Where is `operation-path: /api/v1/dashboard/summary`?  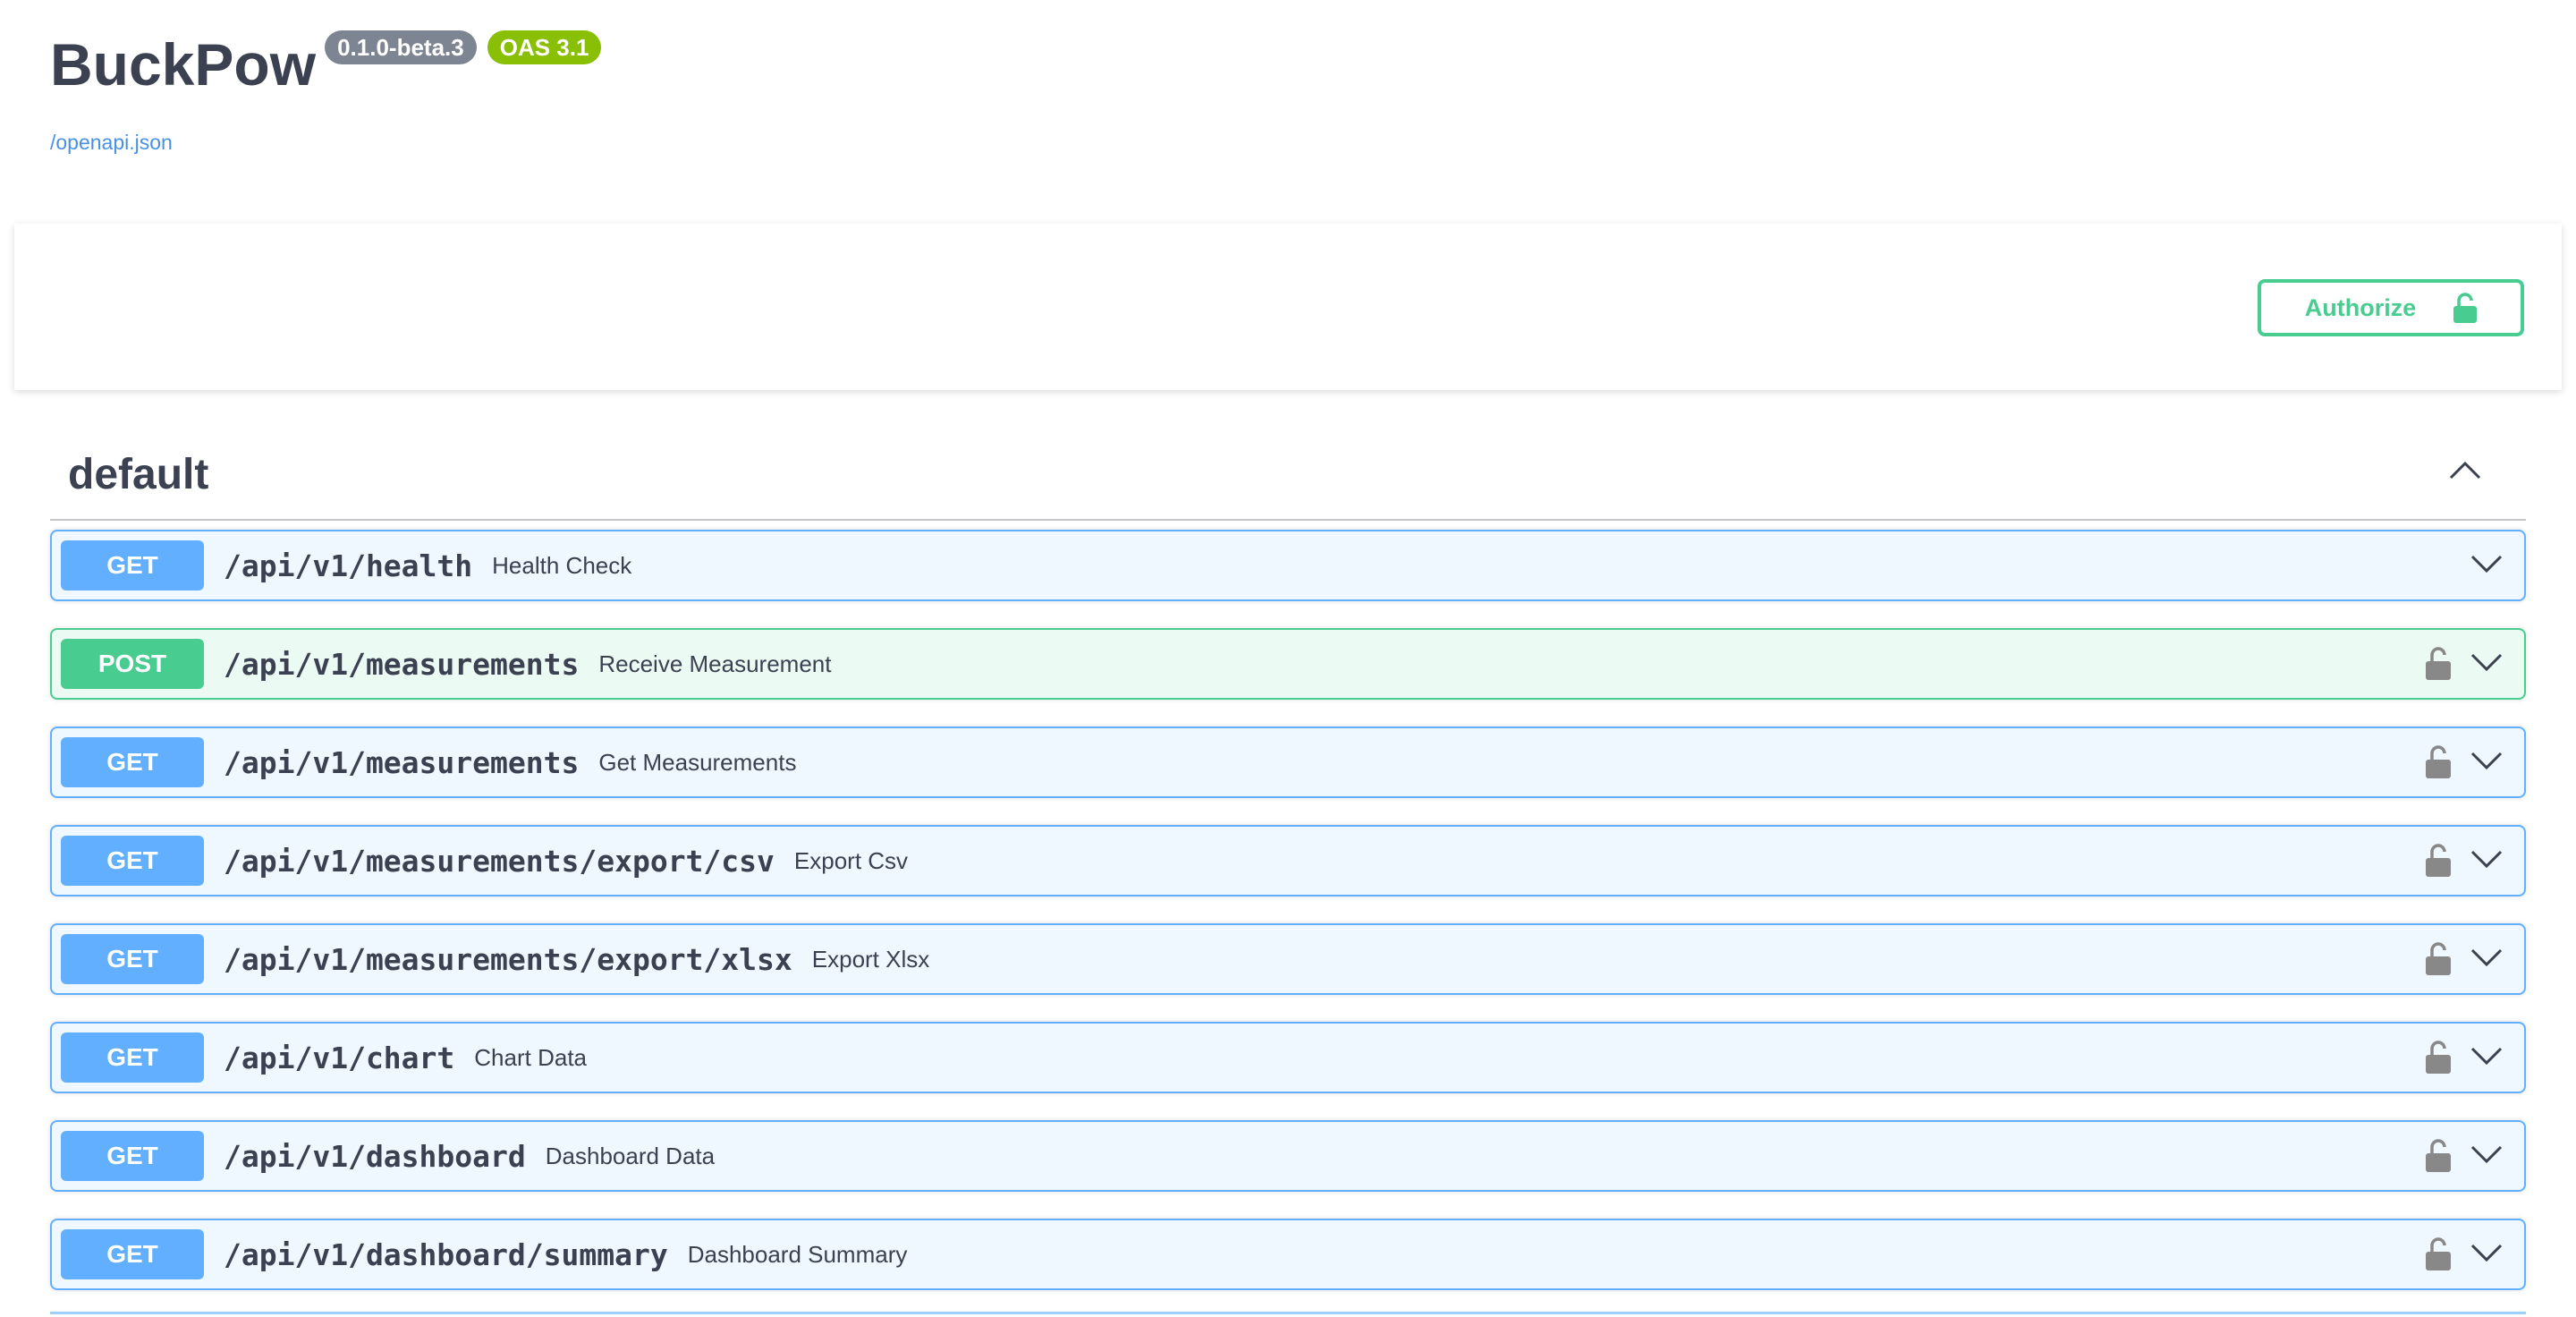 operation-path: /api/v1/dashboard/summary is located at coordinates (446, 1254).